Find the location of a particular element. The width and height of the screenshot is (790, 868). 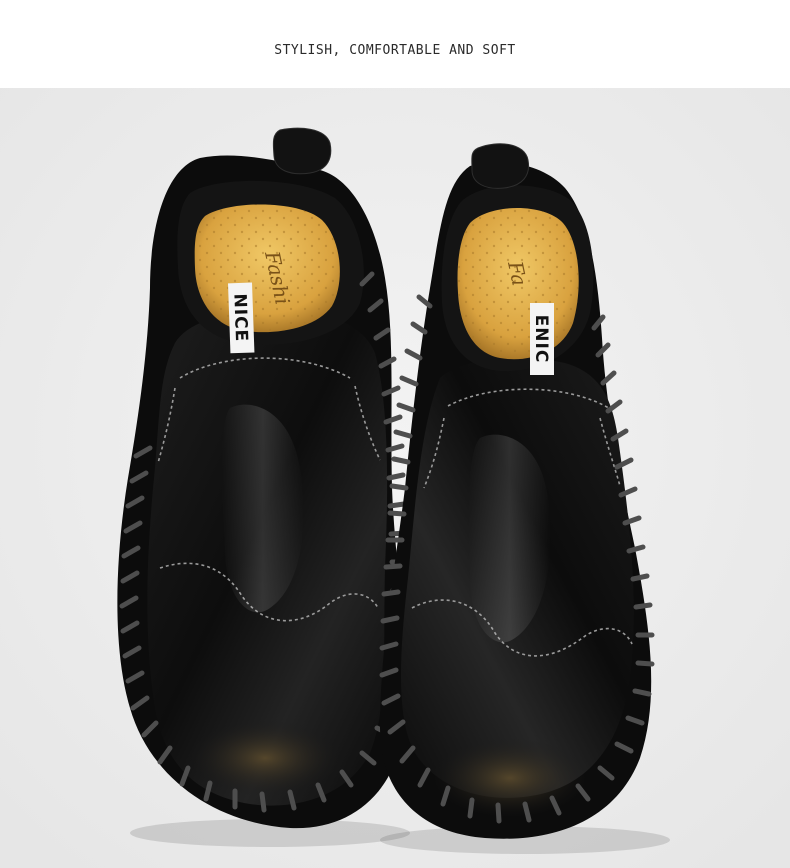

headline: STYLISH, COMFORTABLE AND SOFT is located at coordinates (395, 50).